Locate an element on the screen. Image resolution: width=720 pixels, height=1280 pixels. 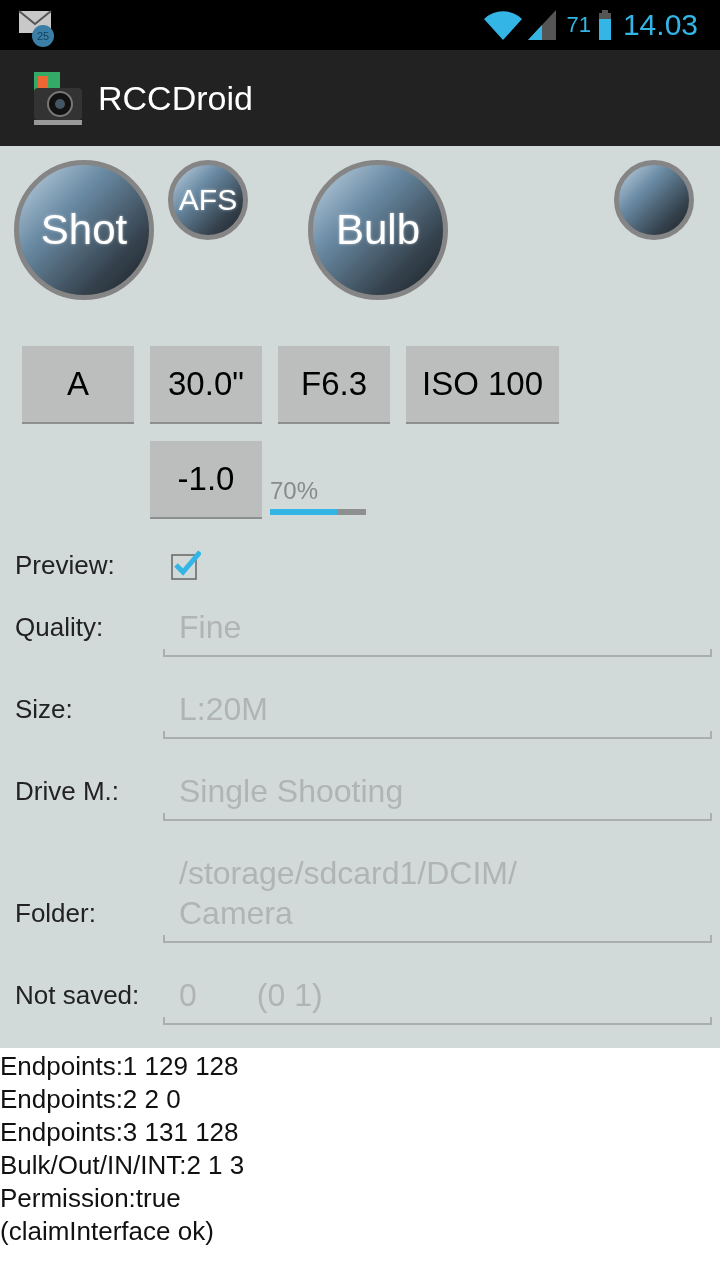
log-line: Bulk/Out/IN/INT:2 1 3 is located at coordinates (123, 1165).